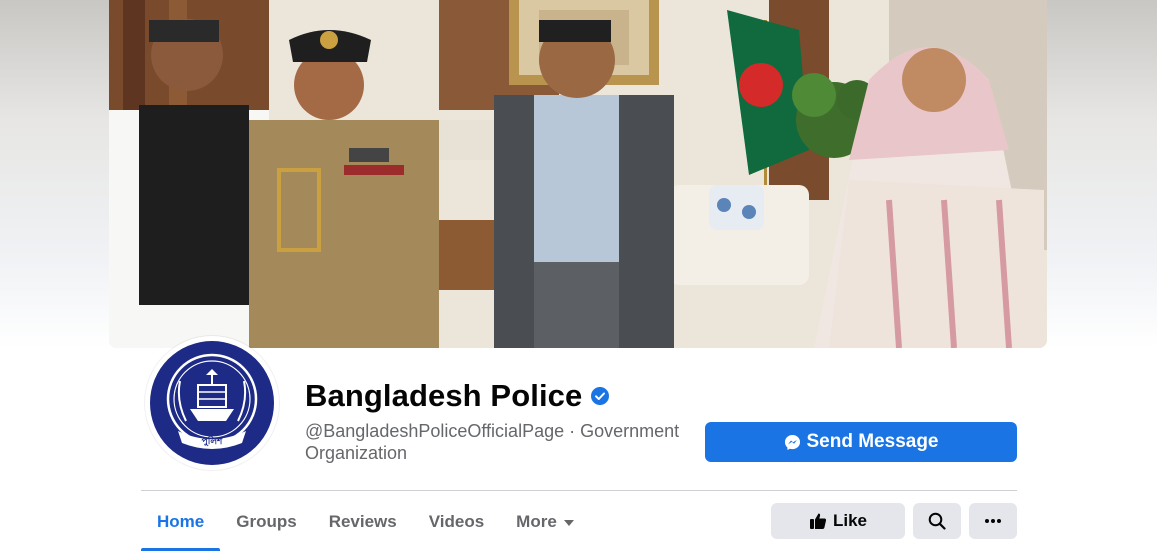  Describe the element at coordinates (444, 395) in the screenshot. I see `page-title: Bangladesh Police` at that location.